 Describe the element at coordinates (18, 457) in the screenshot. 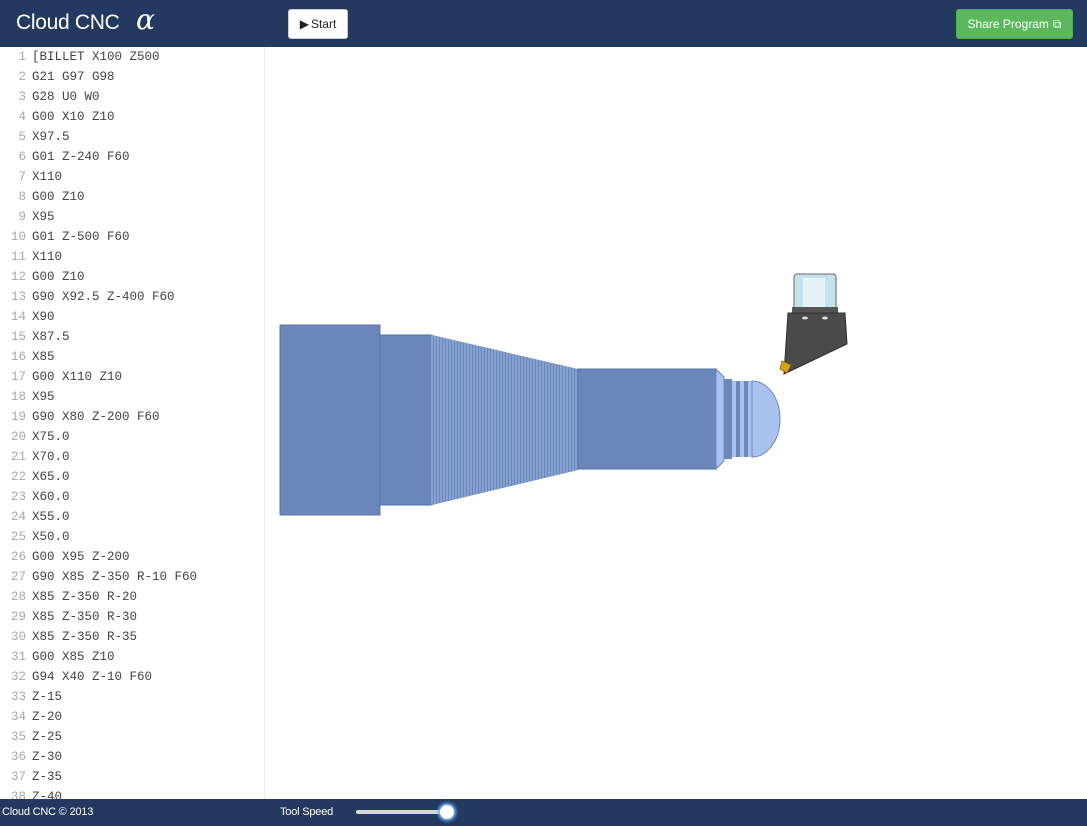

I see `line-number: 21` at that location.